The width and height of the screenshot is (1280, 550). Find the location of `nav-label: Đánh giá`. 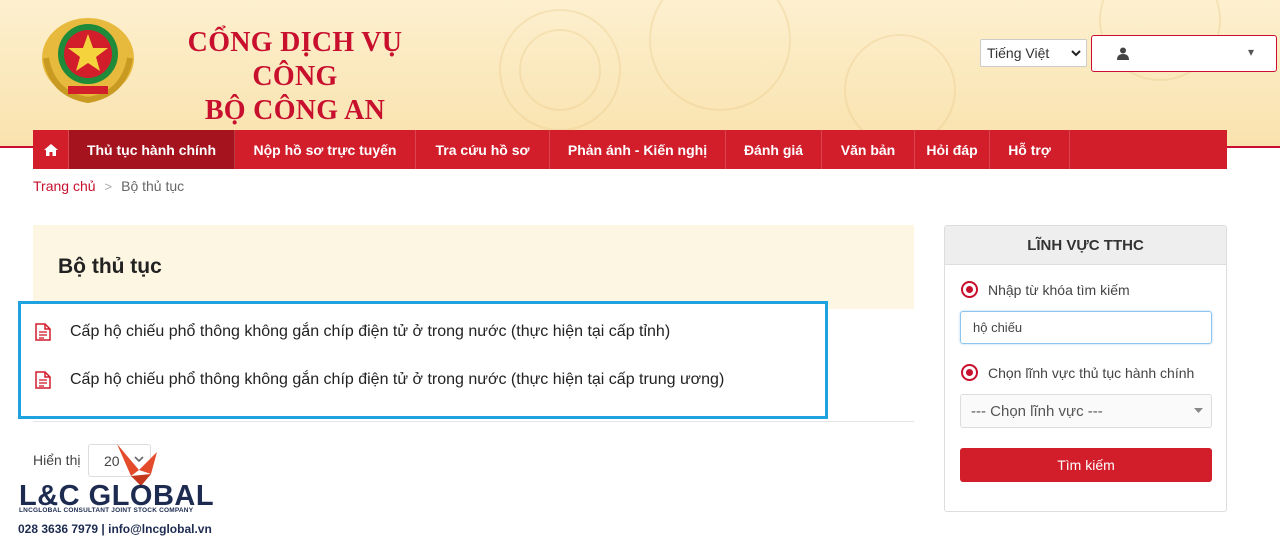

nav-label: Đánh giá is located at coordinates (773, 149).